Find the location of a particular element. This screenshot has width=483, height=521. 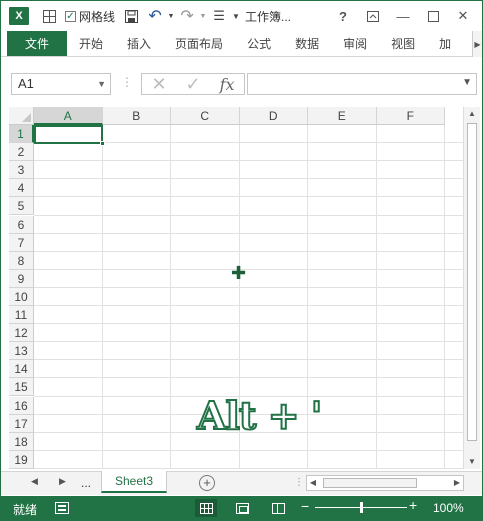

ribbon-display-icon is located at coordinates (373, 16).